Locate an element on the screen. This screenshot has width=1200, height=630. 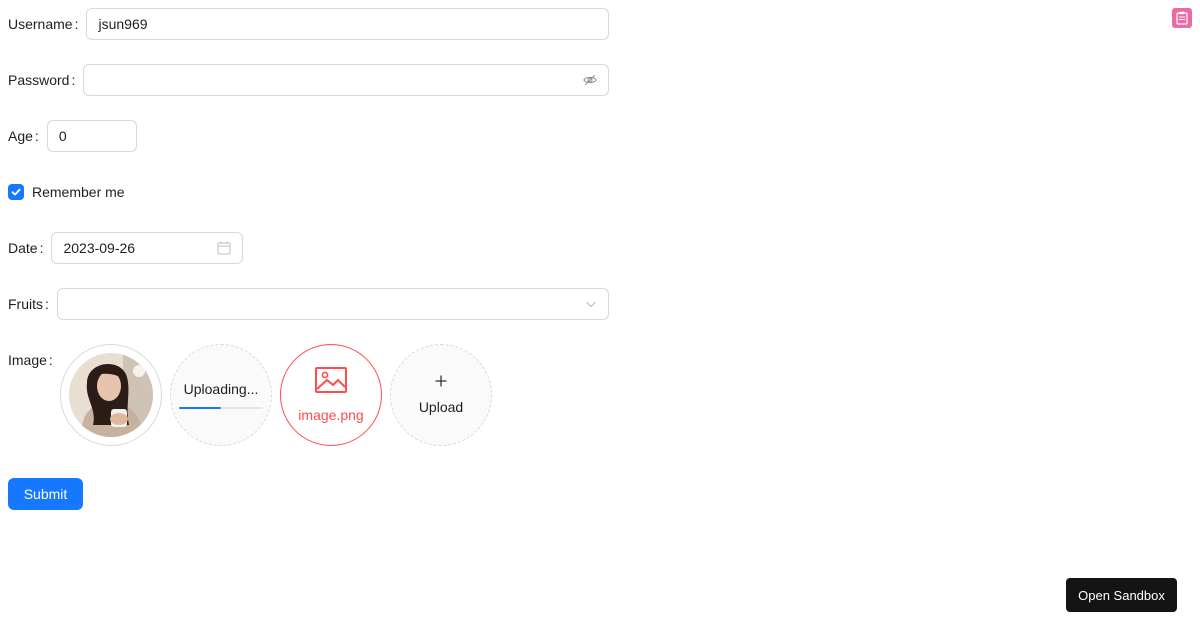
plus-icon is located at coordinates (441, 381).